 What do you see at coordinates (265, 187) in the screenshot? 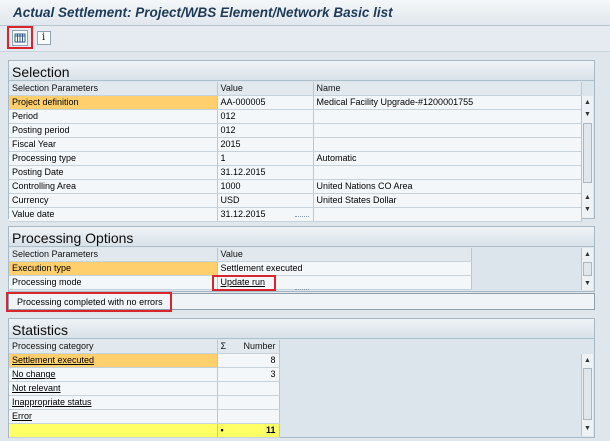
I see `value-cell: 1000` at bounding box center [265, 187].